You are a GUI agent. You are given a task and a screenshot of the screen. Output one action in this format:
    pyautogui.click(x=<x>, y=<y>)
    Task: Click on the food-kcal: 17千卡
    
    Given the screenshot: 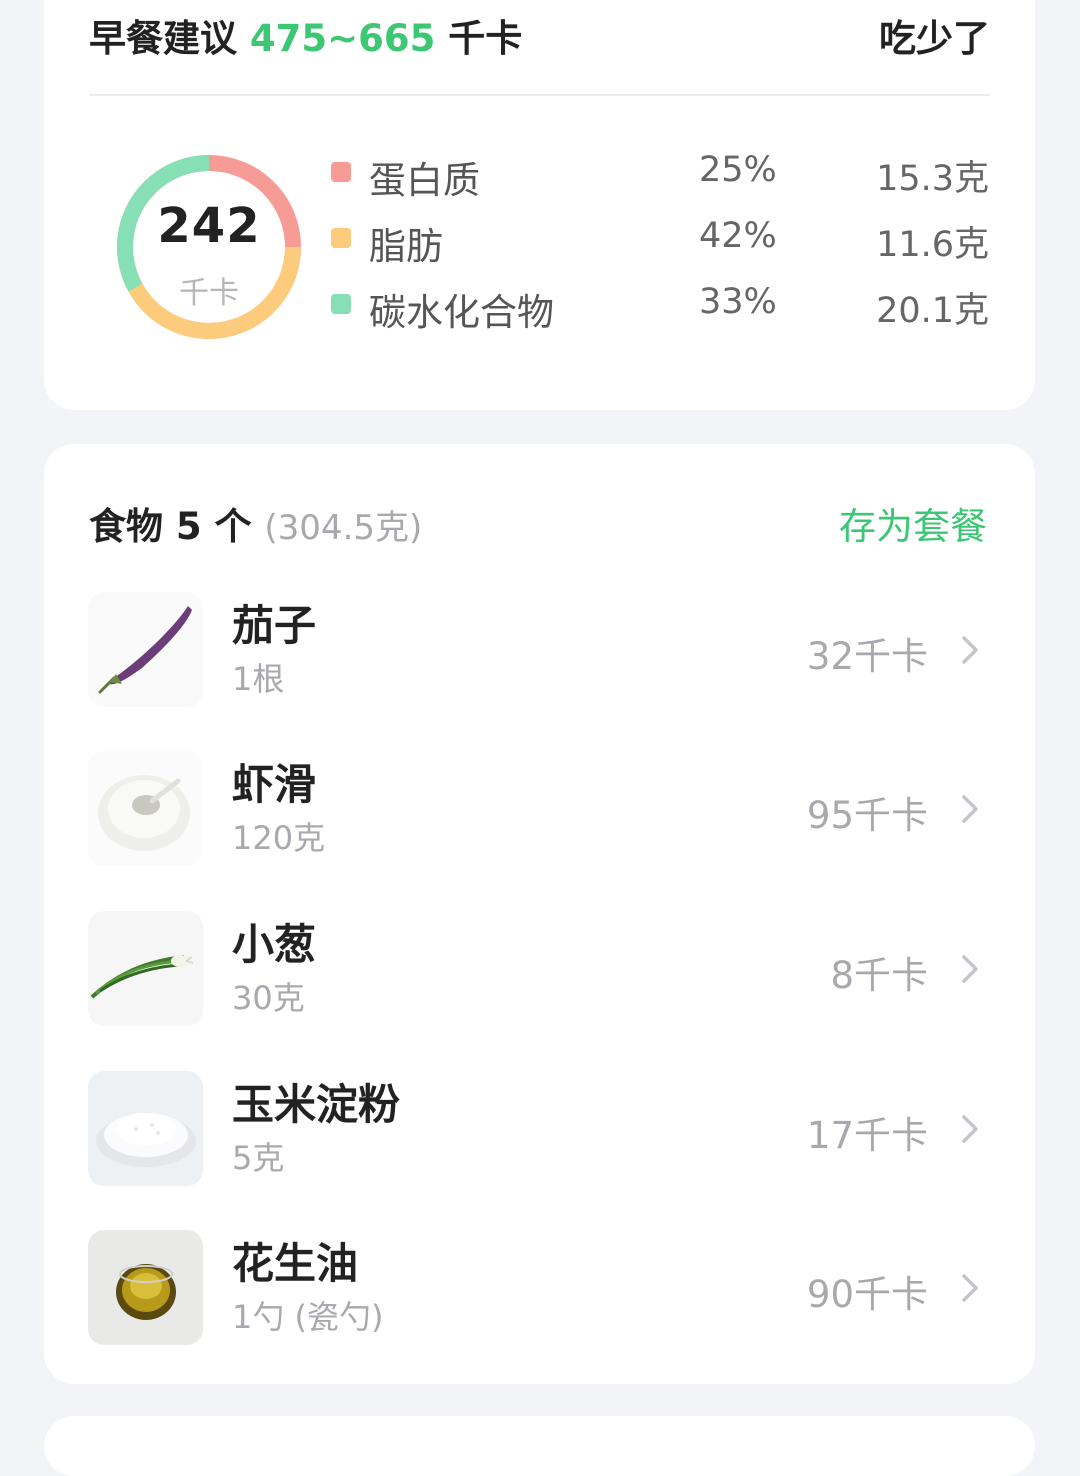 What is the action you would take?
    pyautogui.click(x=867, y=1135)
    